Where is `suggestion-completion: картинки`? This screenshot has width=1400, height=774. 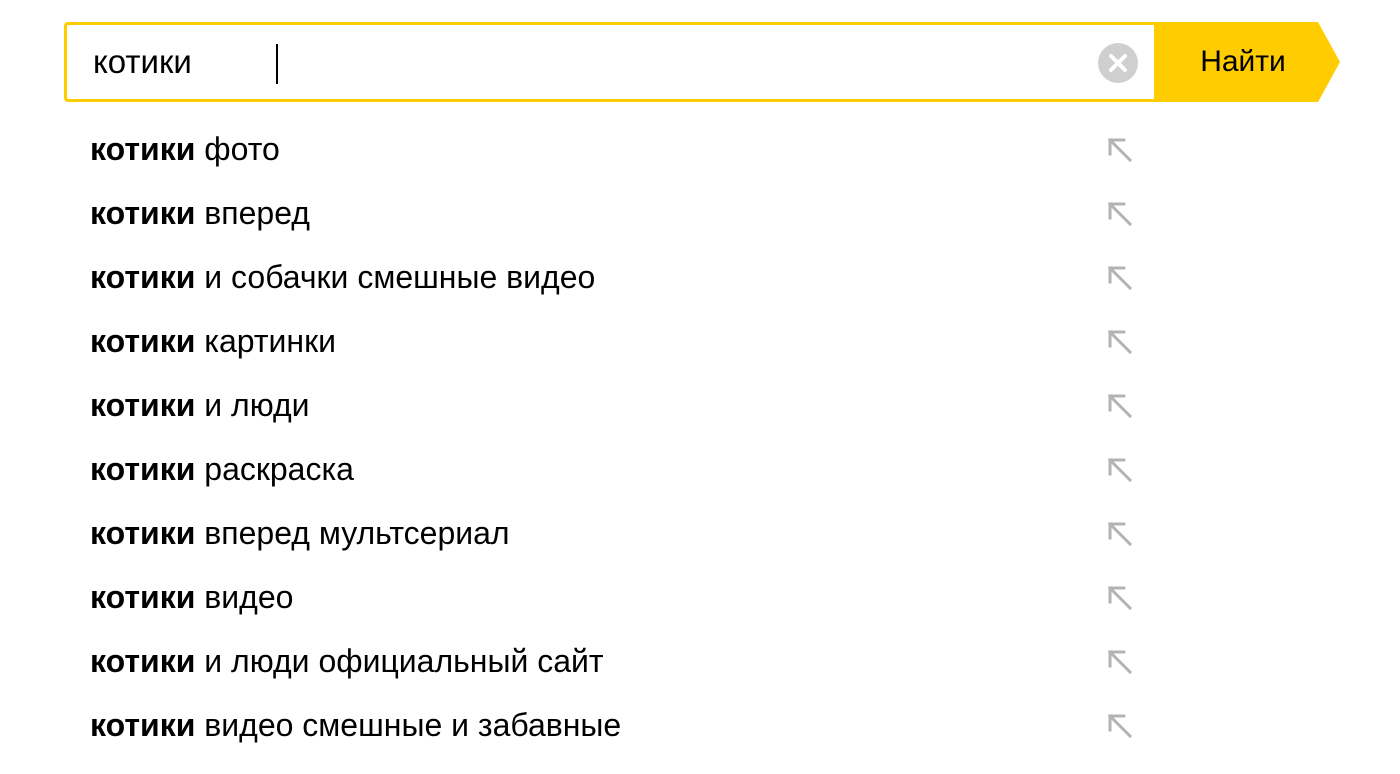 suggestion-completion: картинки is located at coordinates (270, 341).